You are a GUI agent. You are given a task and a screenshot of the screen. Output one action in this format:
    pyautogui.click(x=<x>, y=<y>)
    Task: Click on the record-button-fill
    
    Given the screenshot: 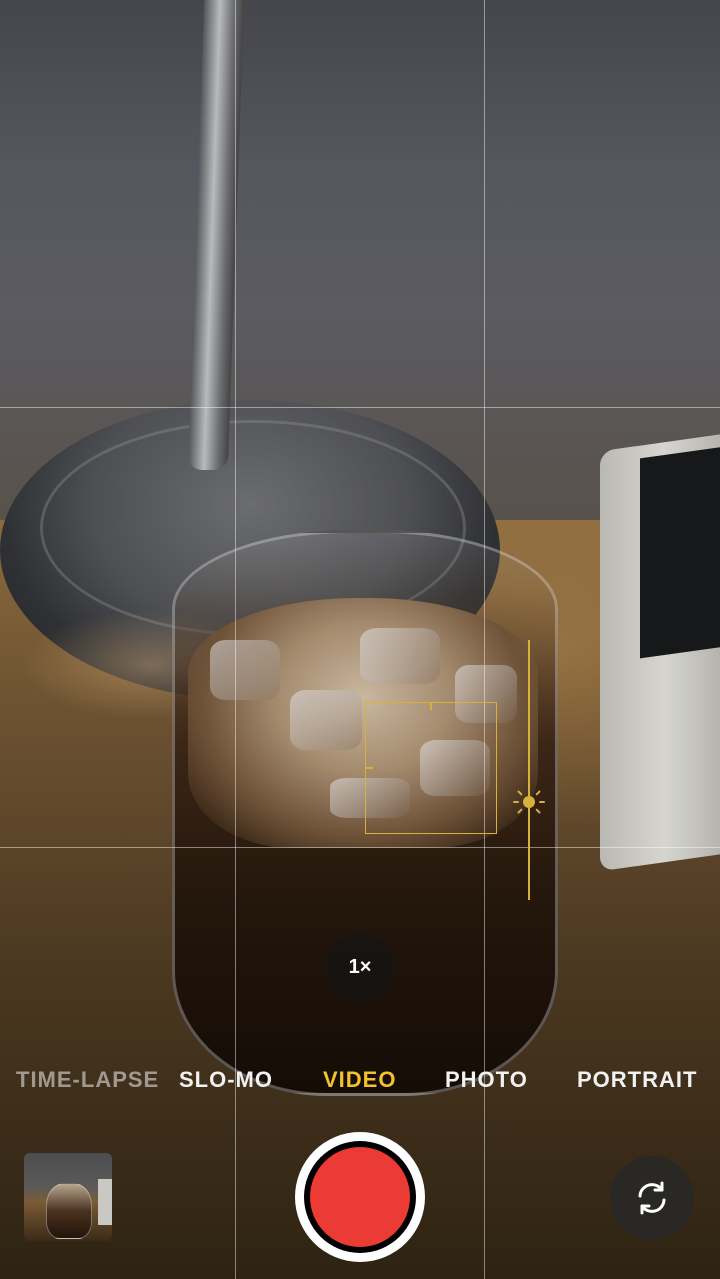 What is the action you would take?
    pyautogui.click(x=360, y=1197)
    